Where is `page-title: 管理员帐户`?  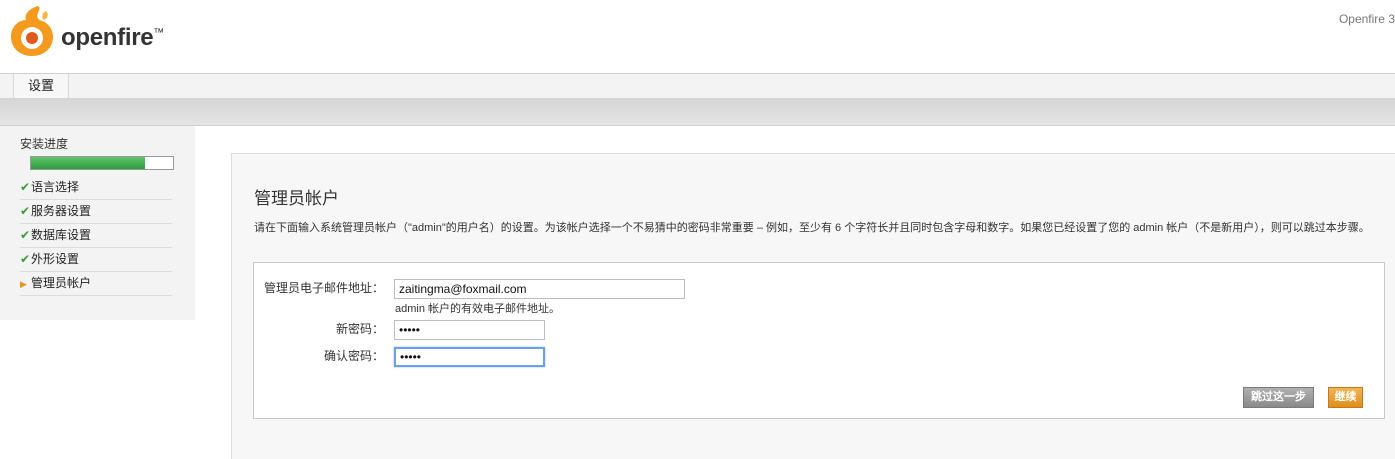
page-title: 管理员帐户 is located at coordinates (296, 198).